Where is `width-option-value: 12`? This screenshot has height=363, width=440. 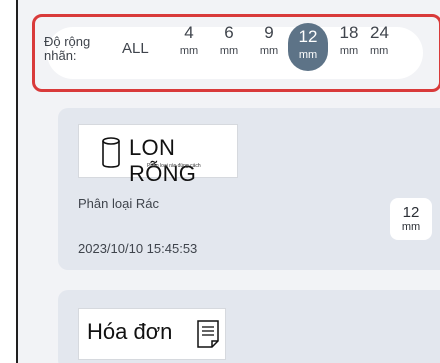
width-option-value: 12 is located at coordinates (308, 36).